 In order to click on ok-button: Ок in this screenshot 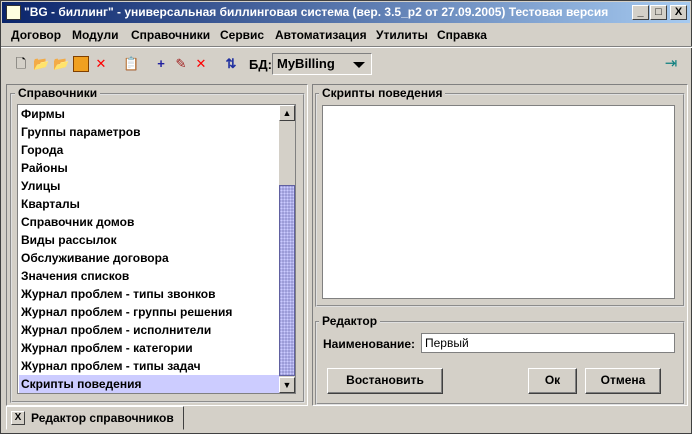, I will do `click(552, 381)`.